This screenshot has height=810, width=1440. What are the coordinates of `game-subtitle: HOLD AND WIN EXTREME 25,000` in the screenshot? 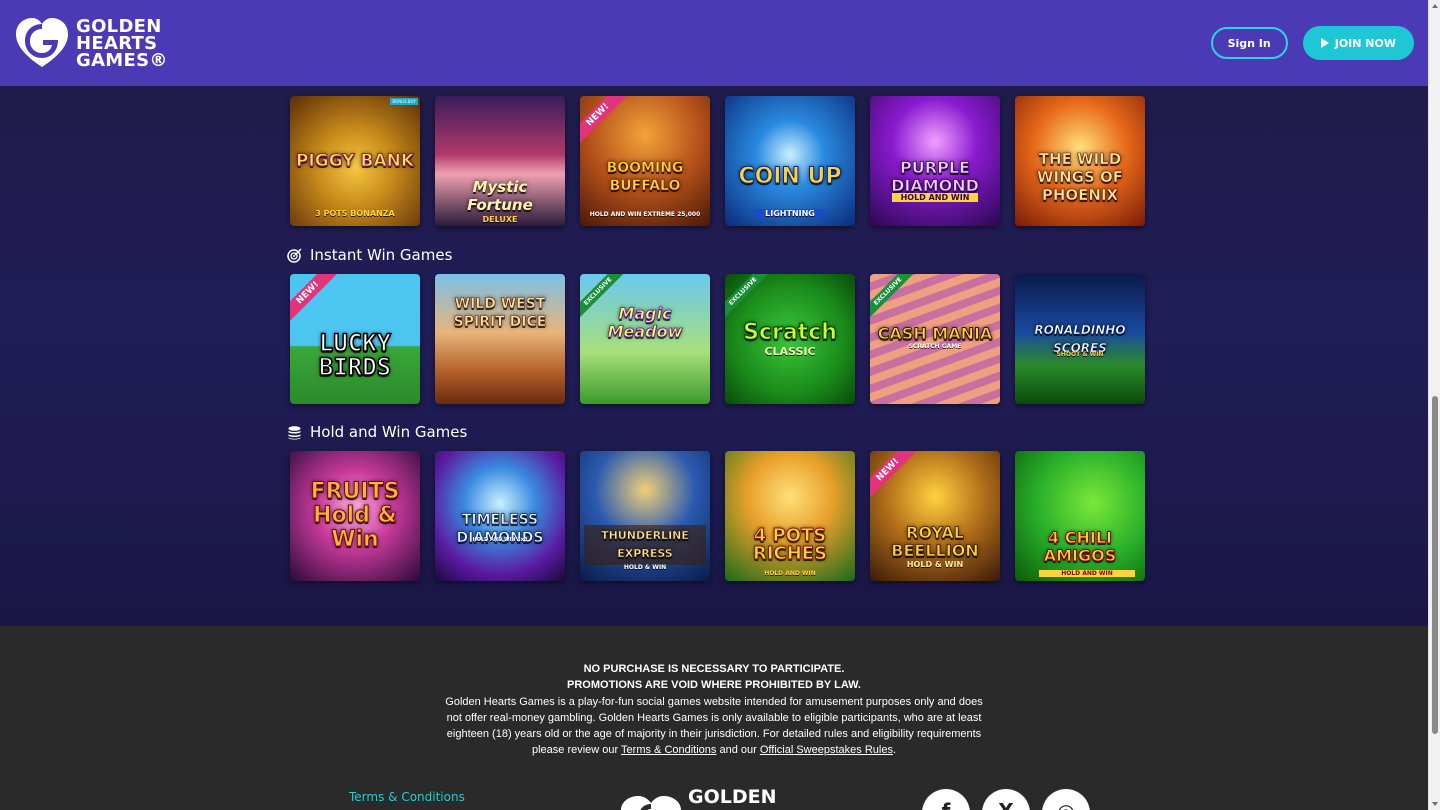 It's located at (645, 214).